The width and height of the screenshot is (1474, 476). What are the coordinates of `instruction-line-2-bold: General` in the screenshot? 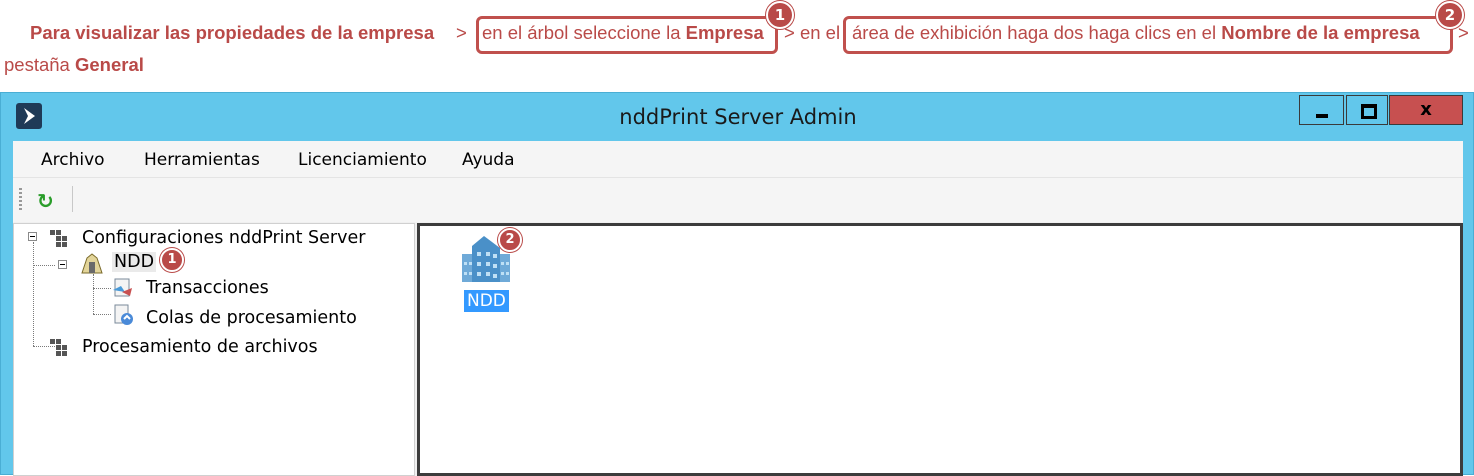 It's located at (109, 64).